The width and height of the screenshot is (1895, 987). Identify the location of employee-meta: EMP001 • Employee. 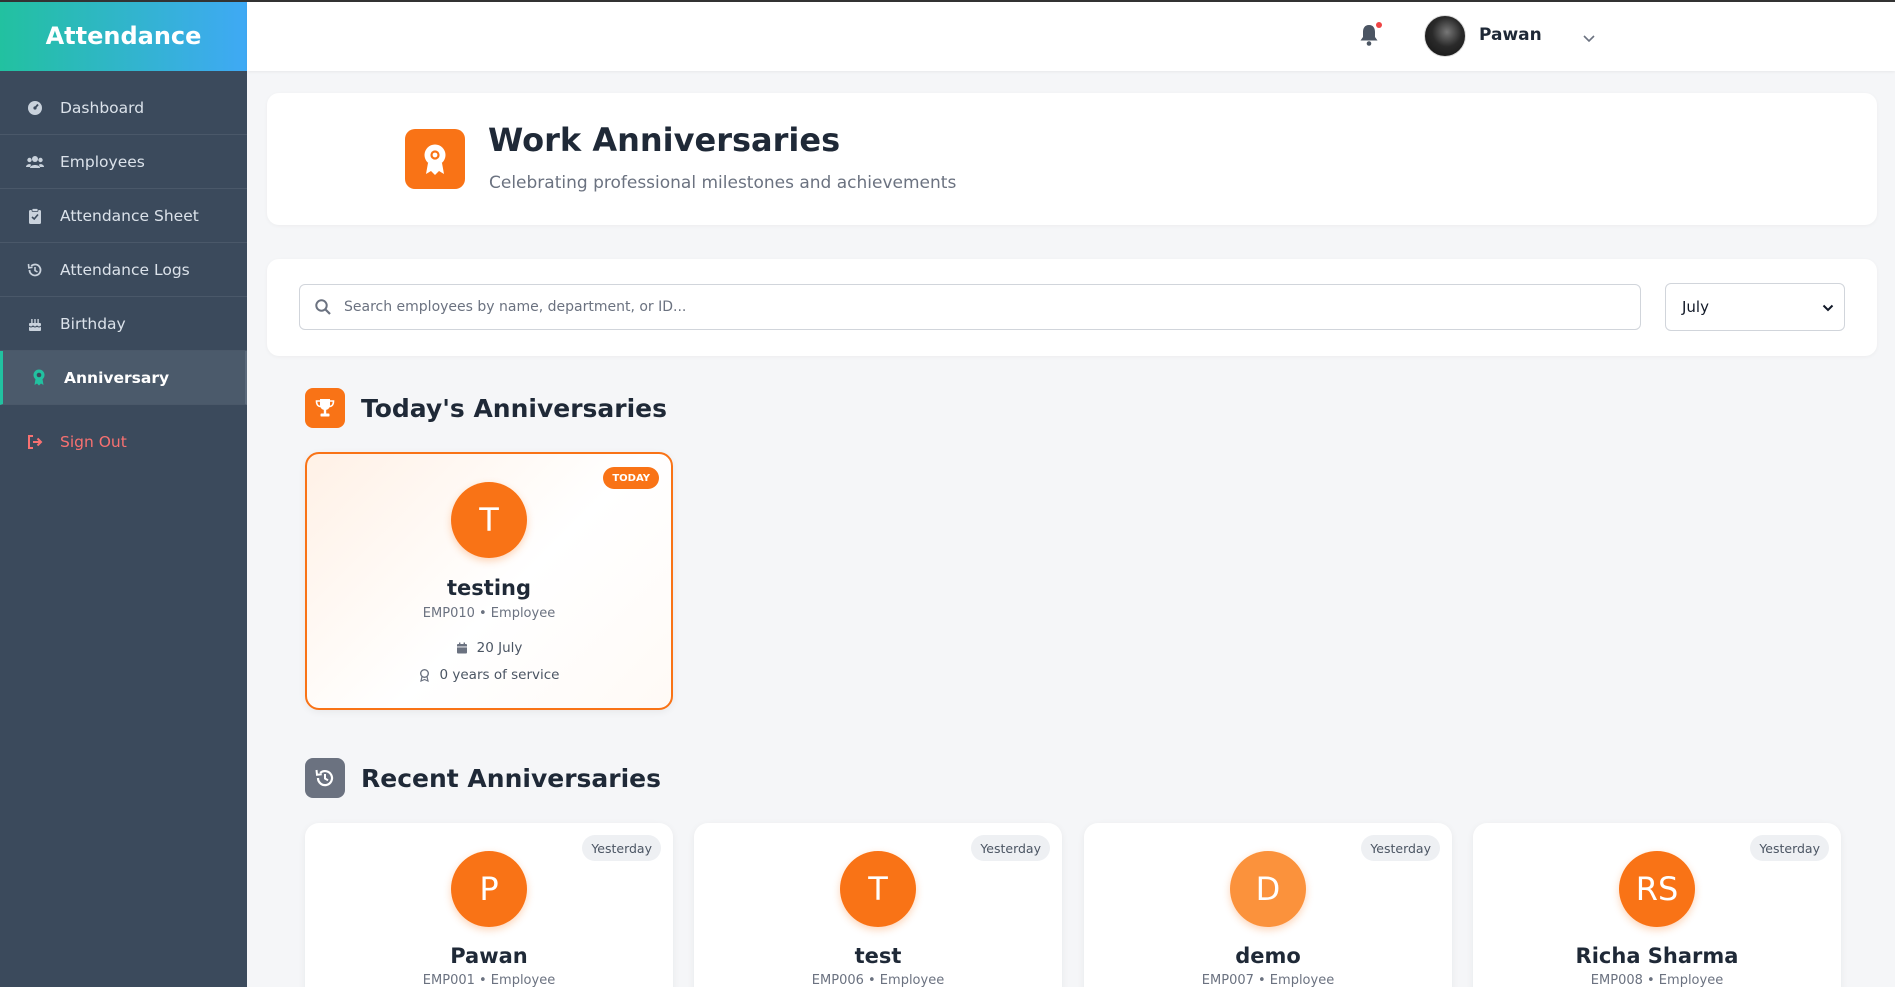
(489, 980).